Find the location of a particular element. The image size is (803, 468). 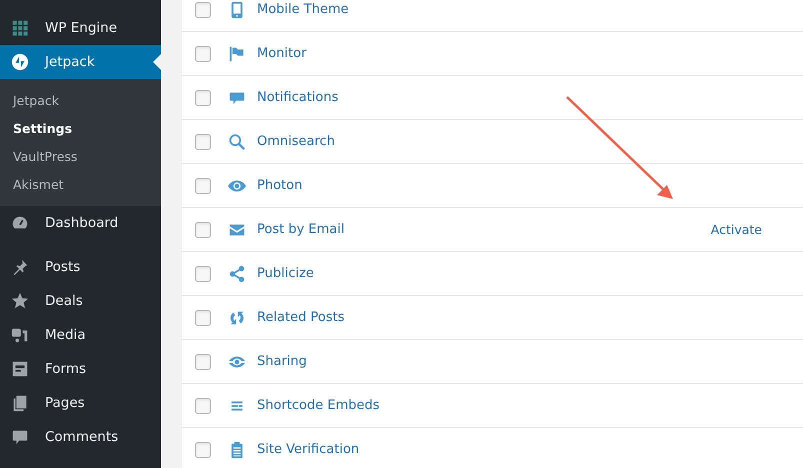

module-name: Post by Email is located at coordinates (300, 229).